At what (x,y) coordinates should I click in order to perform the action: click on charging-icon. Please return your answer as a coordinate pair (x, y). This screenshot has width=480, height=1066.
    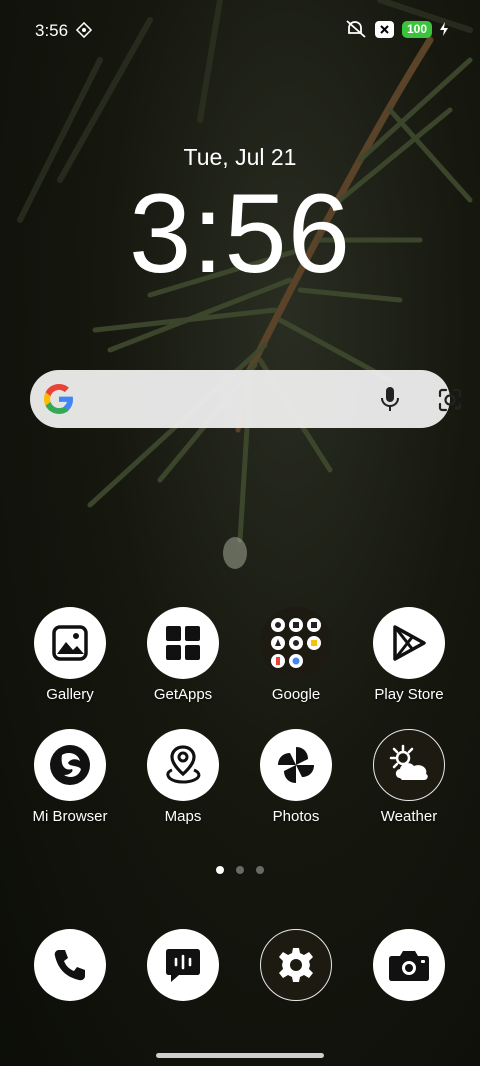
    Looking at the image, I should click on (444, 29).